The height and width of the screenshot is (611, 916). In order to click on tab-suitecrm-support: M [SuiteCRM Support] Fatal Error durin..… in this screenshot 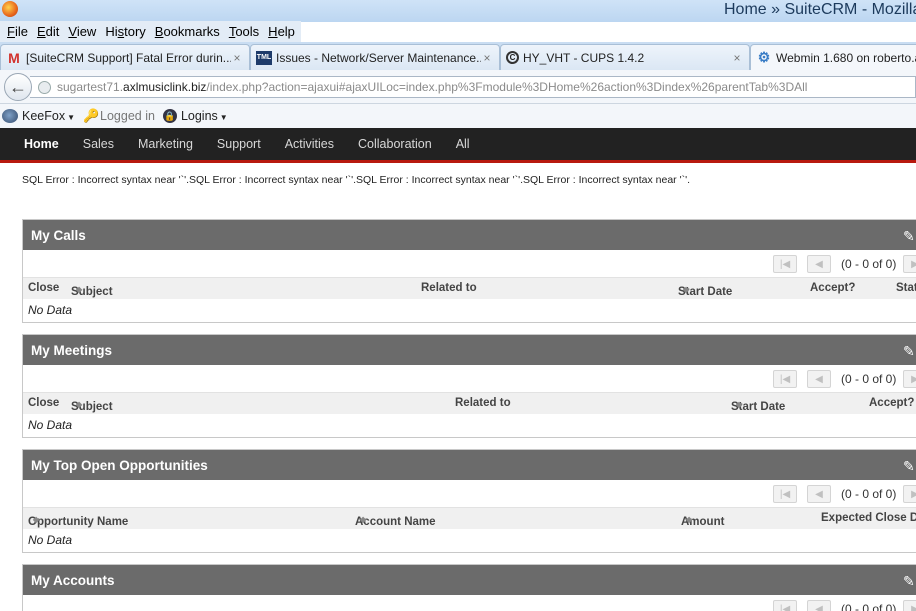, I will do `click(125, 57)`.